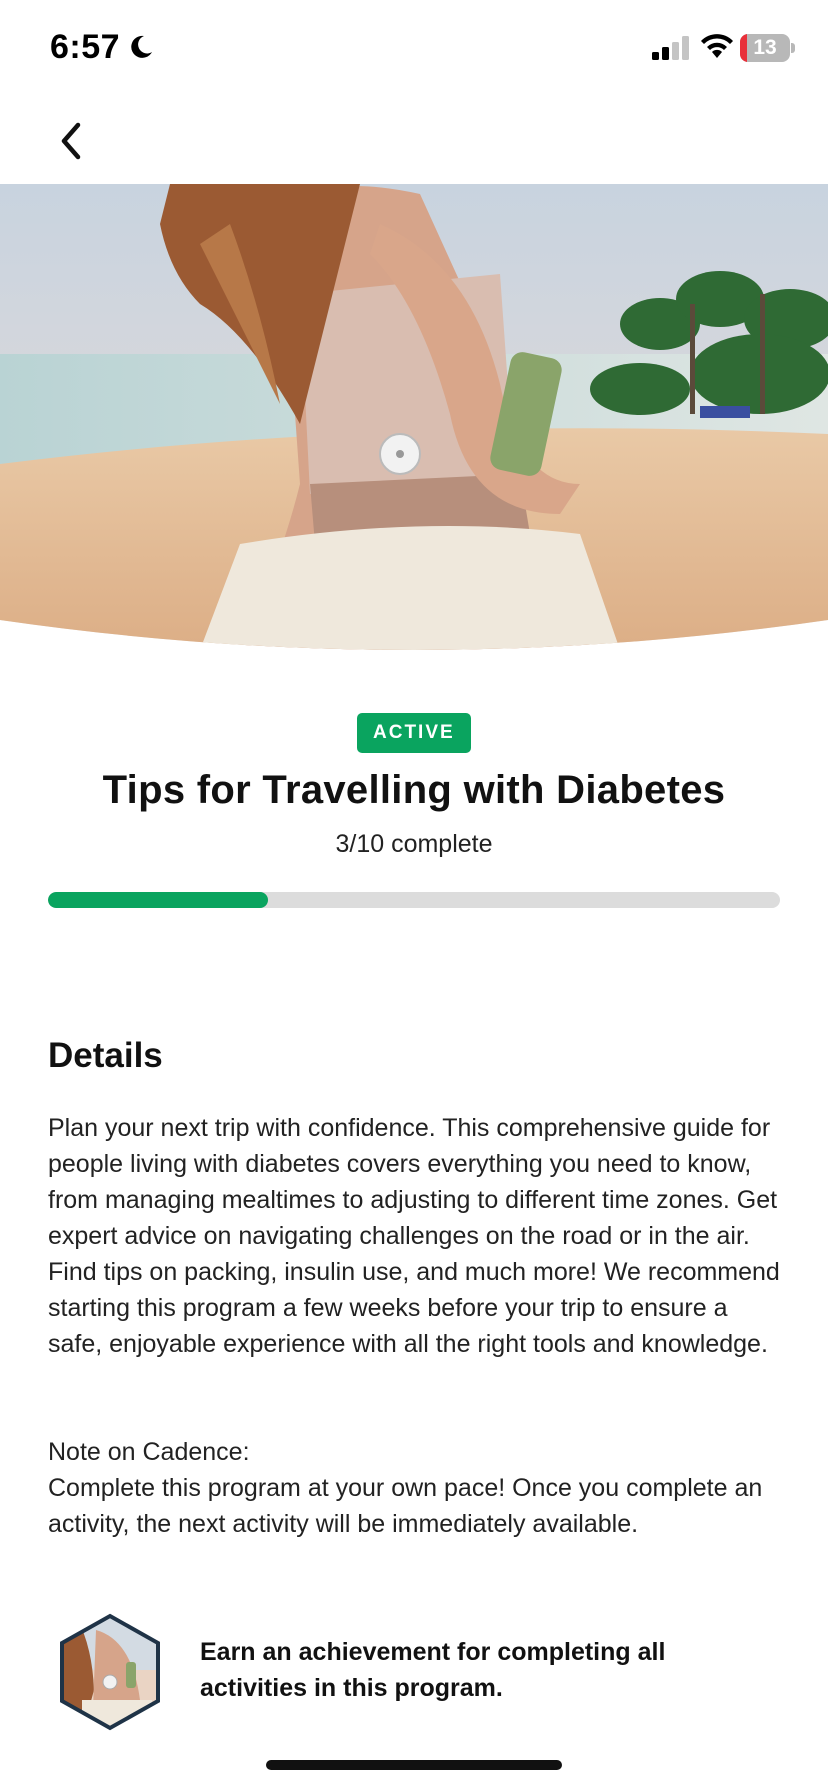  Describe the element at coordinates (414, 733) in the screenshot. I see `status-badge: ACTIVE` at that location.